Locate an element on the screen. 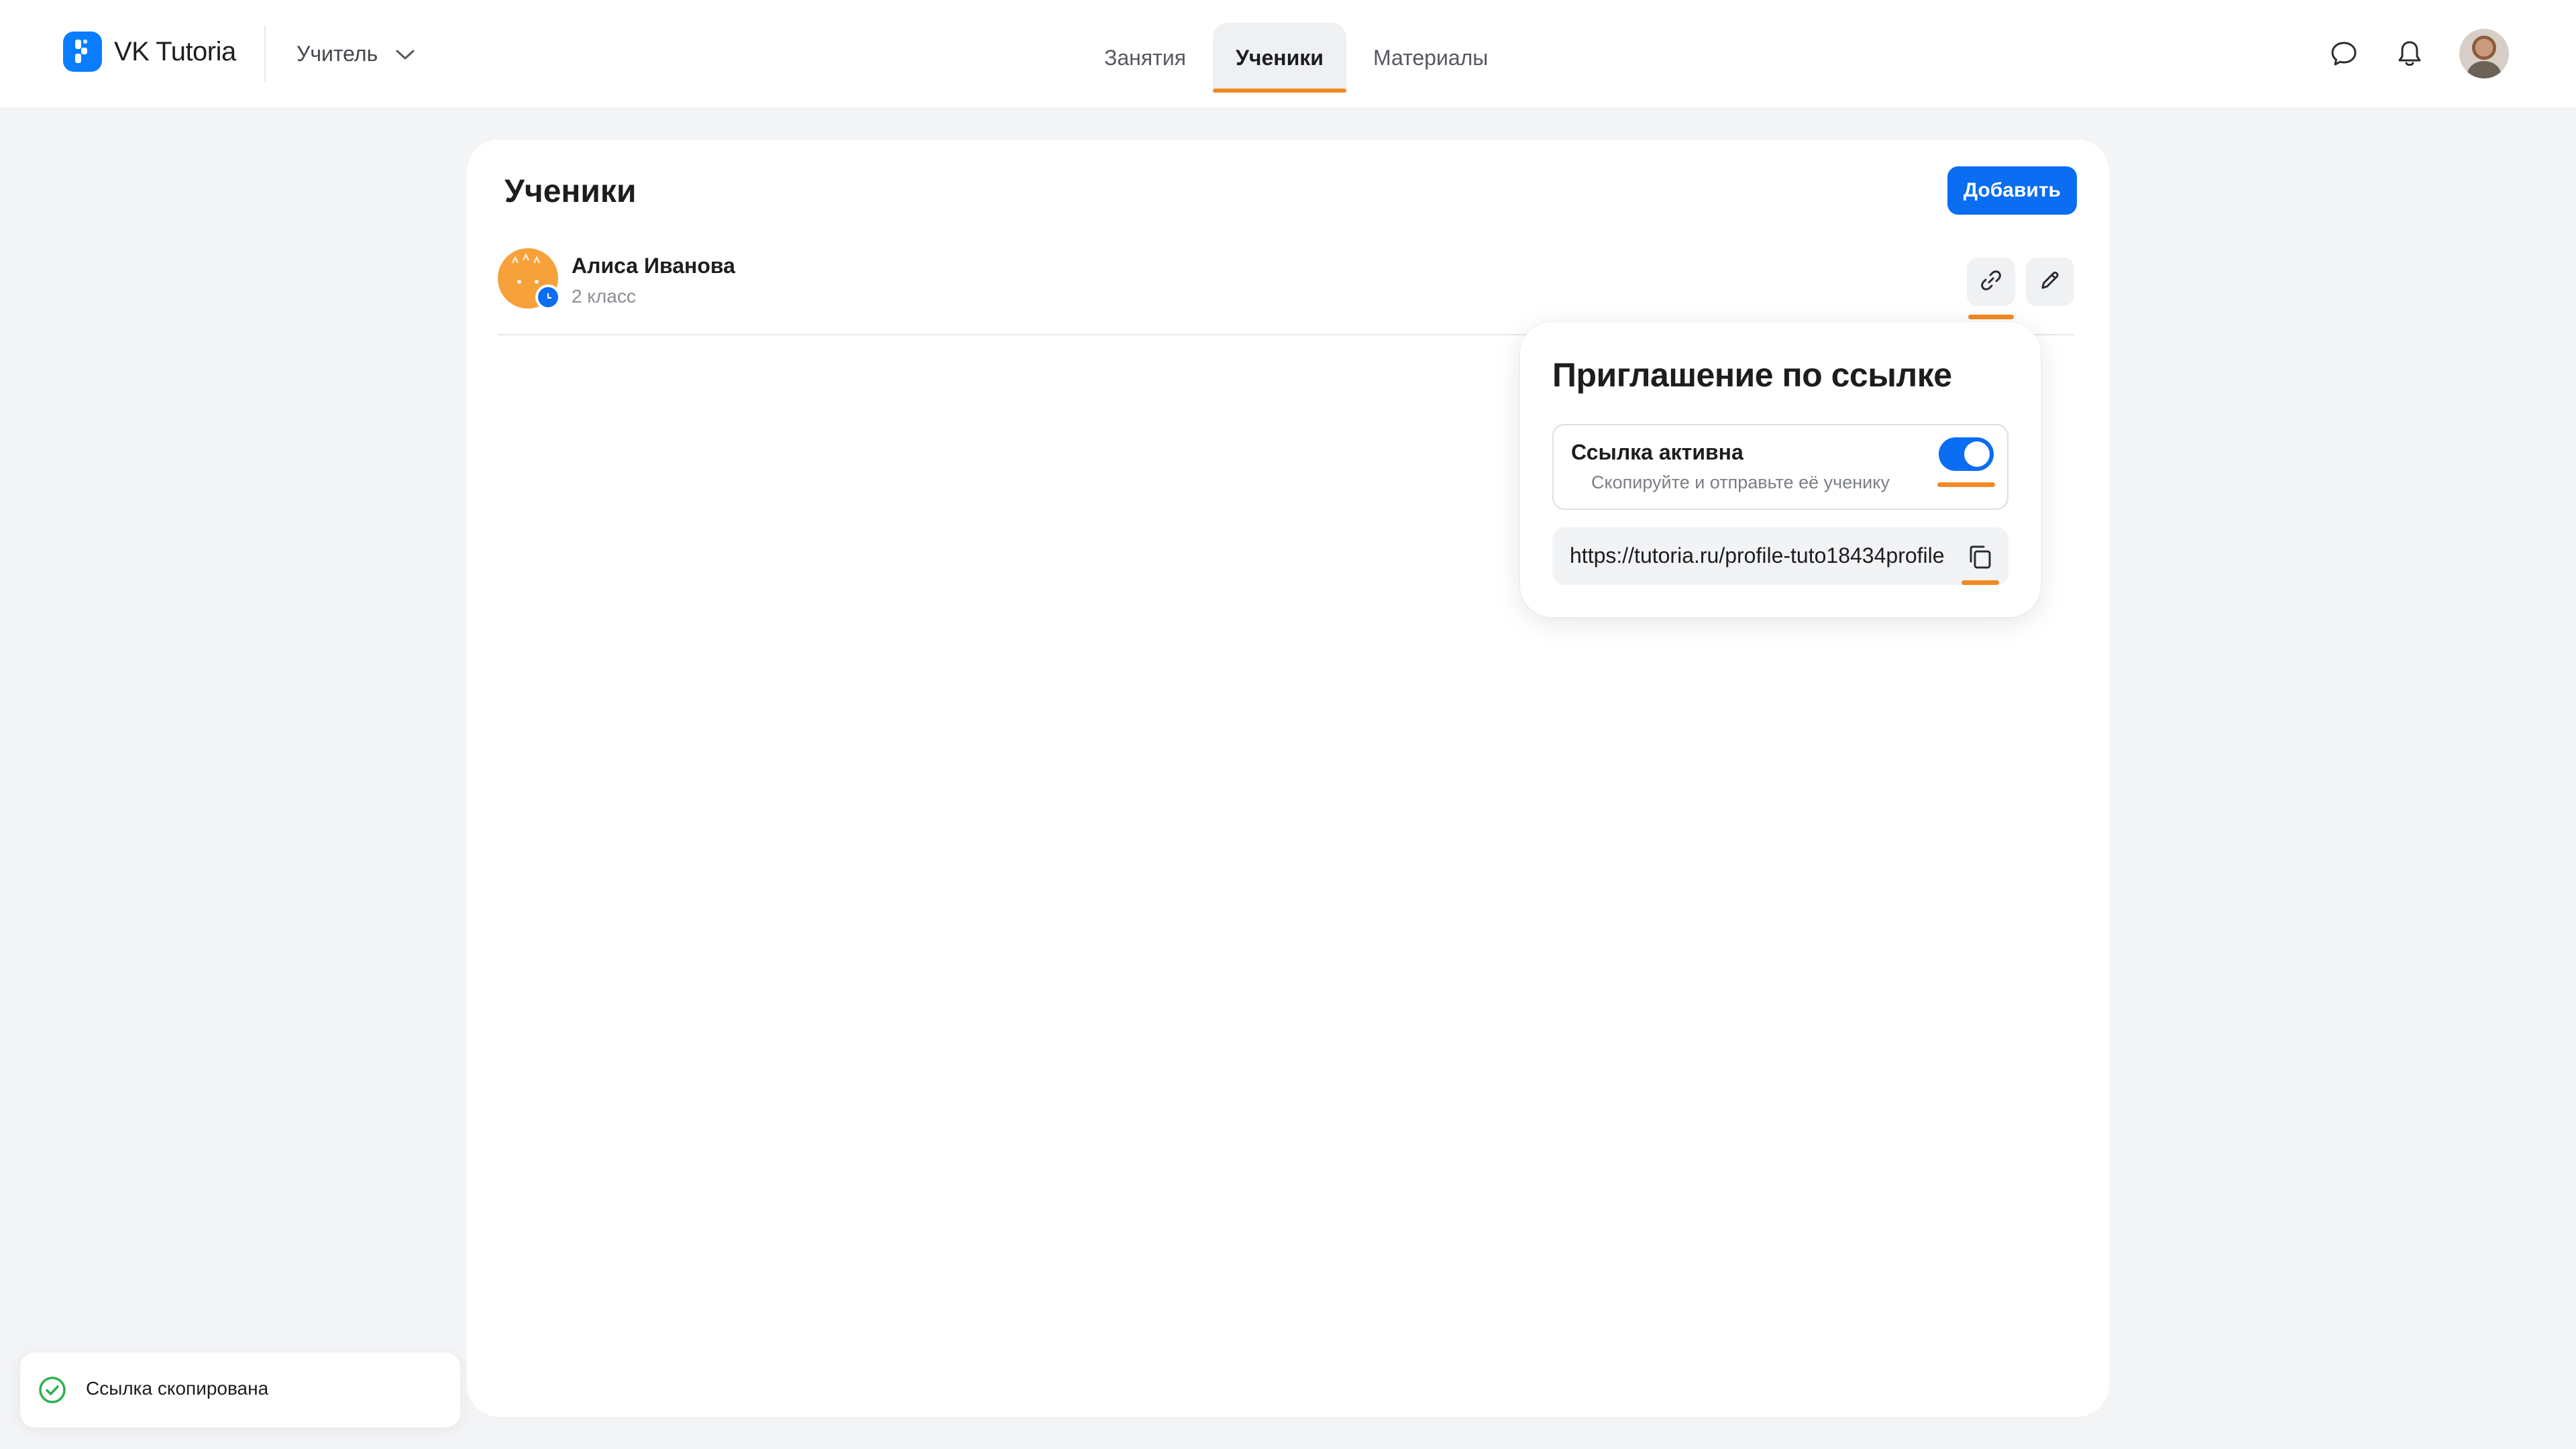  pencil-icon is located at coordinates (2050, 282).